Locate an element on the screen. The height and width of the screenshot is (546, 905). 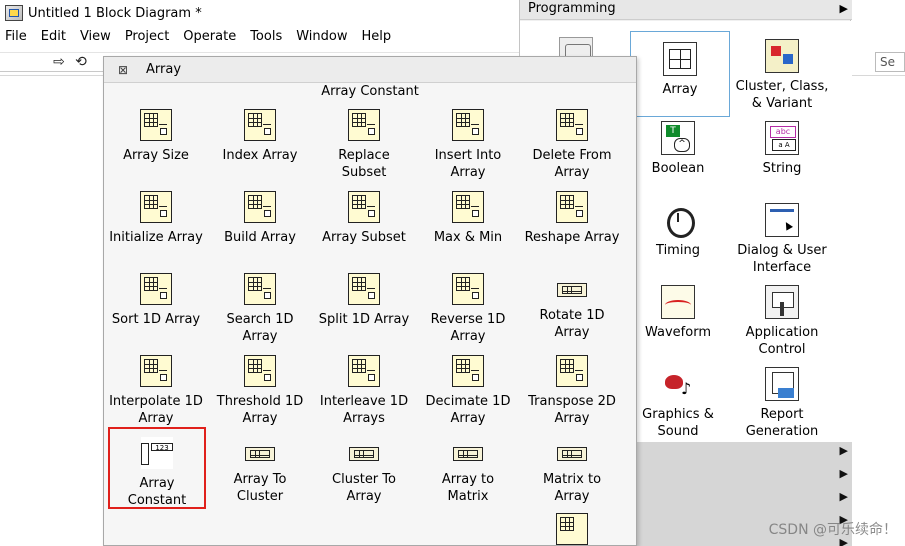
interleave-1d-arrays-function: Interleave 1D Arrays is located at coordinates (364, 391).